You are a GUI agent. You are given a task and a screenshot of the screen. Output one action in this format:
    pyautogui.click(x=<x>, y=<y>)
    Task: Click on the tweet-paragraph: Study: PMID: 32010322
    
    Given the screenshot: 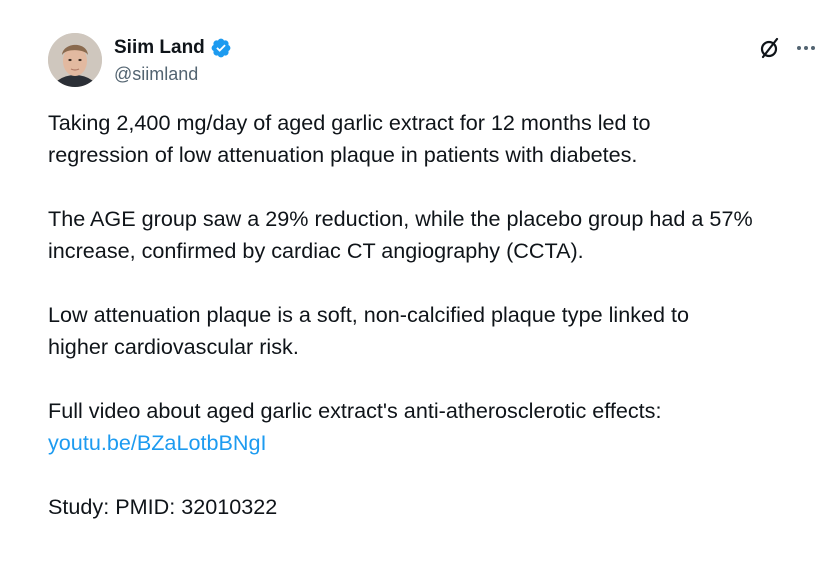 What is the action you would take?
    pyautogui.click(x=433, y=507)
    